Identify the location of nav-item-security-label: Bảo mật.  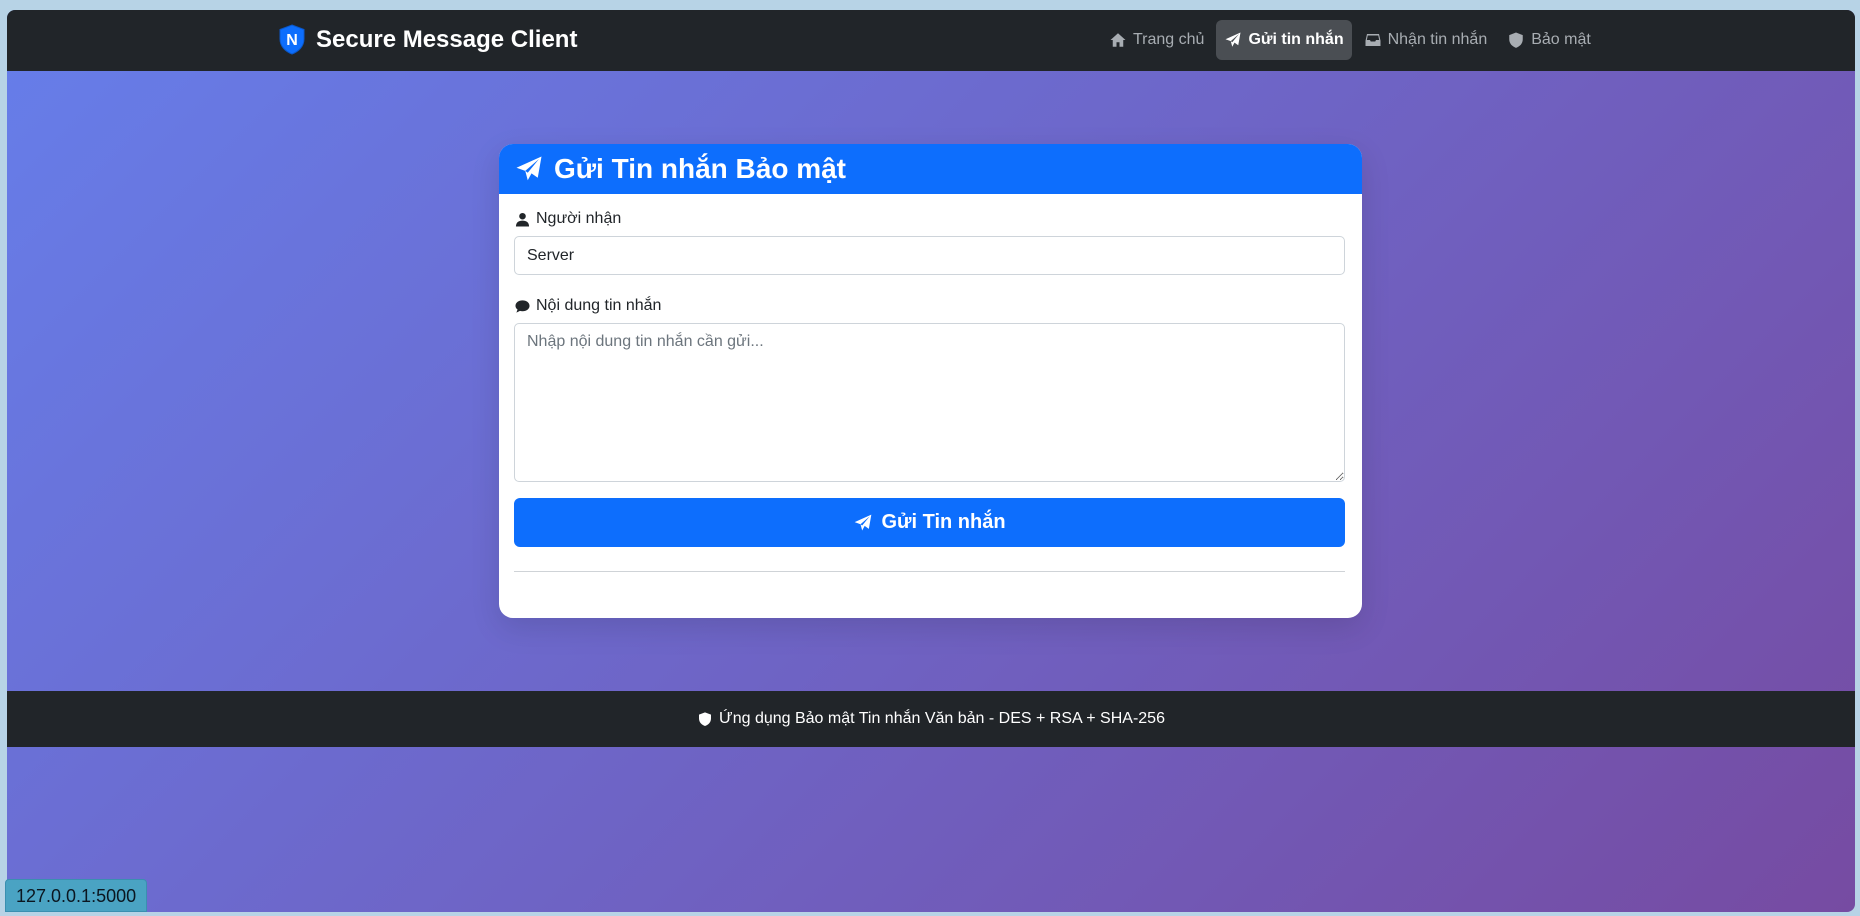
(1561, 39).